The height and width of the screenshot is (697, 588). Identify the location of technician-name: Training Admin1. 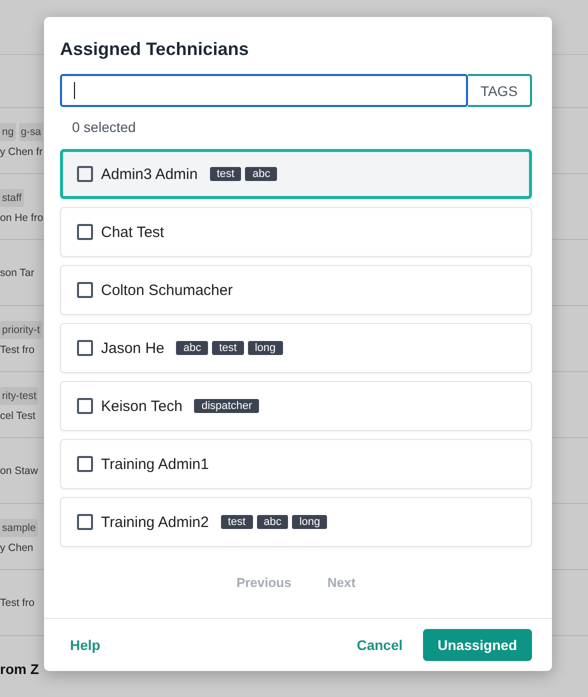
(155, 464).